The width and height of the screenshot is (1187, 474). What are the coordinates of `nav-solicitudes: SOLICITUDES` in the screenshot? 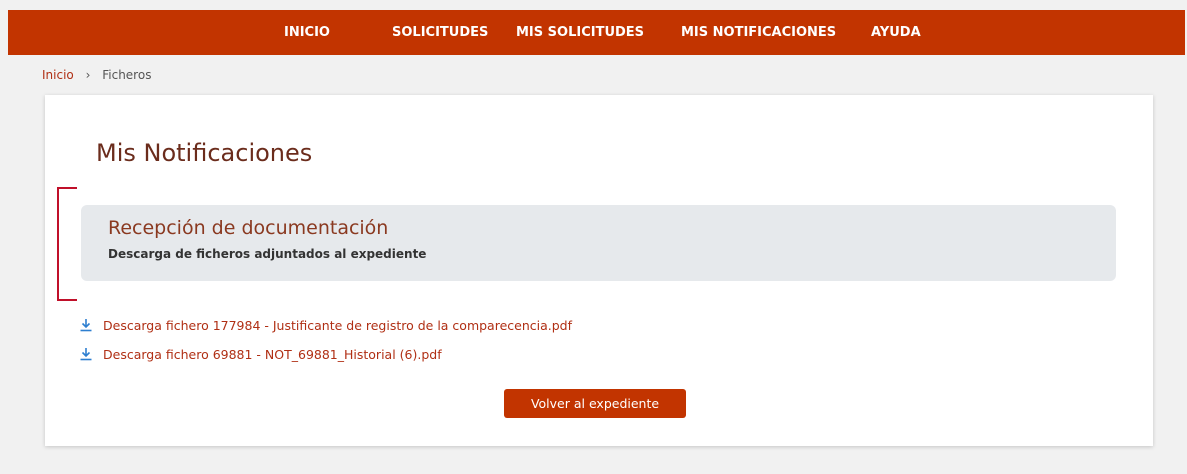 It's located at (440, 32).